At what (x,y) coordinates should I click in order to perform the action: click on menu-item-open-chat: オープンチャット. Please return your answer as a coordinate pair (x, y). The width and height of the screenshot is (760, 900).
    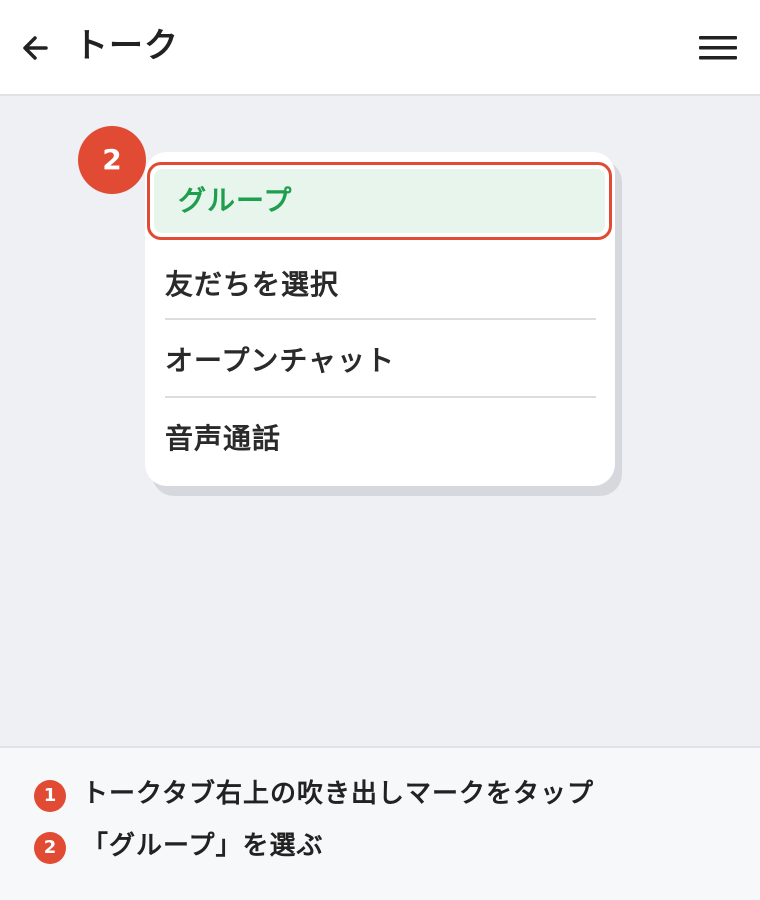
    Looking at the image, I should click on (380, 361).